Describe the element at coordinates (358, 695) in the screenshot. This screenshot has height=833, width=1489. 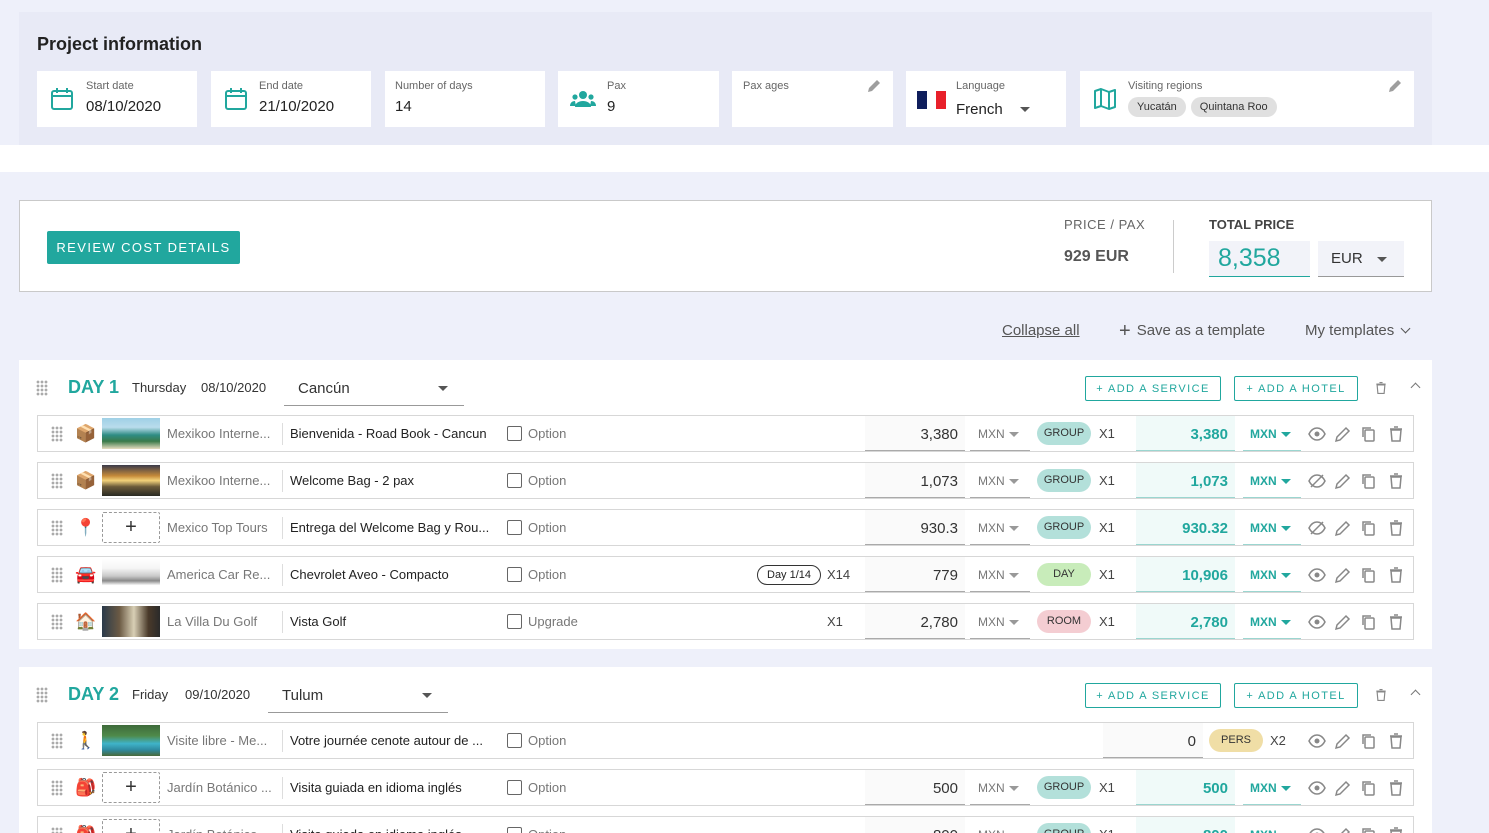
I see `day-city-select: Tulum` at that location.